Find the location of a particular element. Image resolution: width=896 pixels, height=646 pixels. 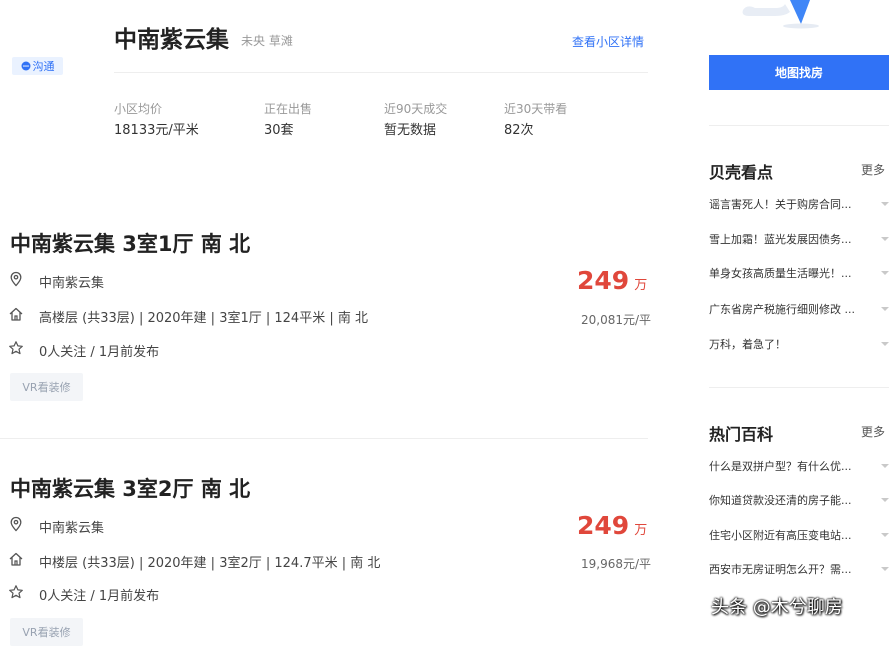

listing-title: 中南紫云集 3室2厅 南 北 is located at coordinates (130, 488).